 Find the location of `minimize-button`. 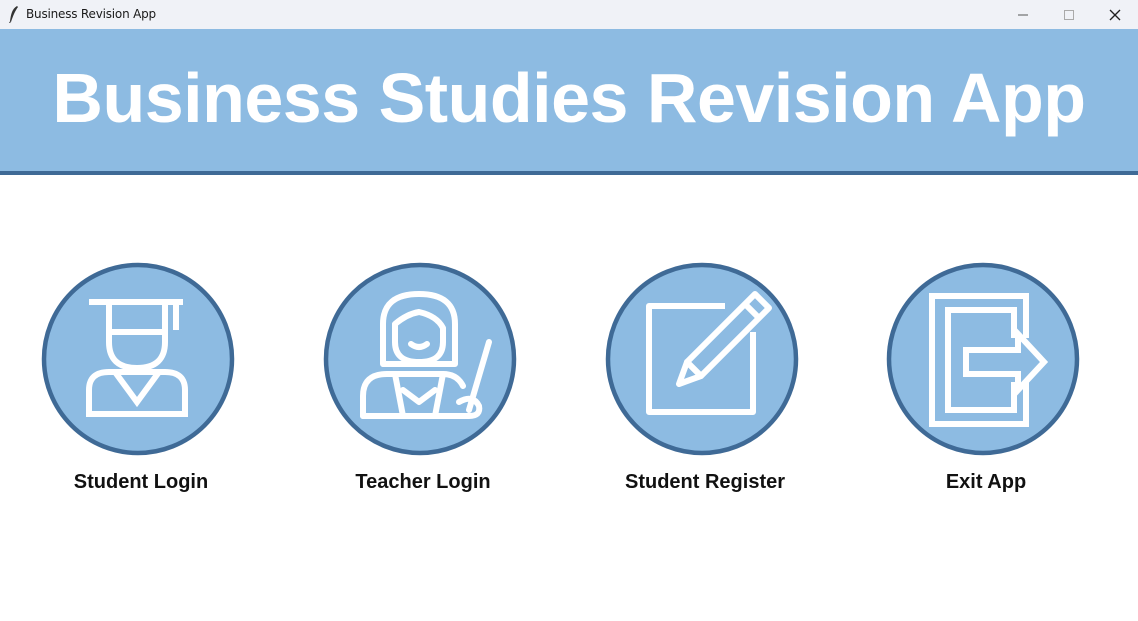

minimize-button is located at coordinates (1023, 14).